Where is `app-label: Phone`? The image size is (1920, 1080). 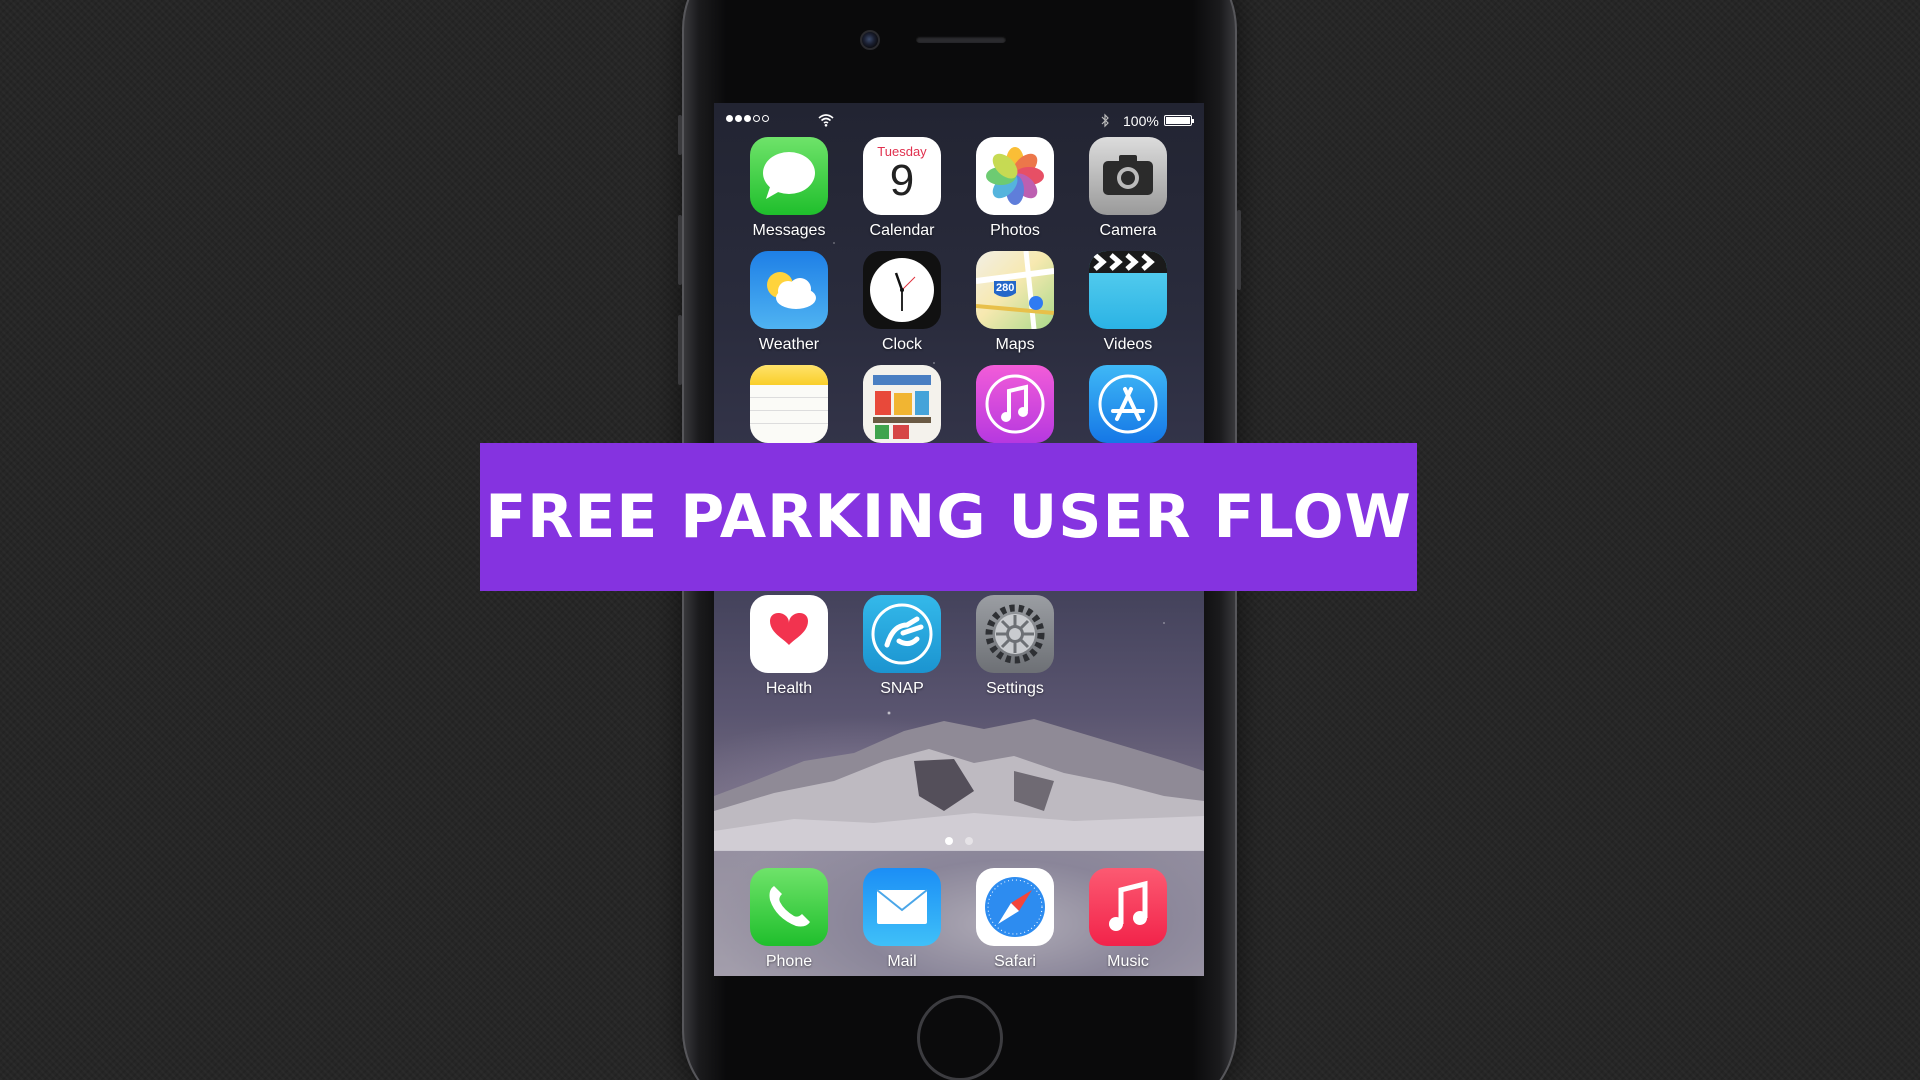
app-label: Phone is located at coordinates (789, 961).